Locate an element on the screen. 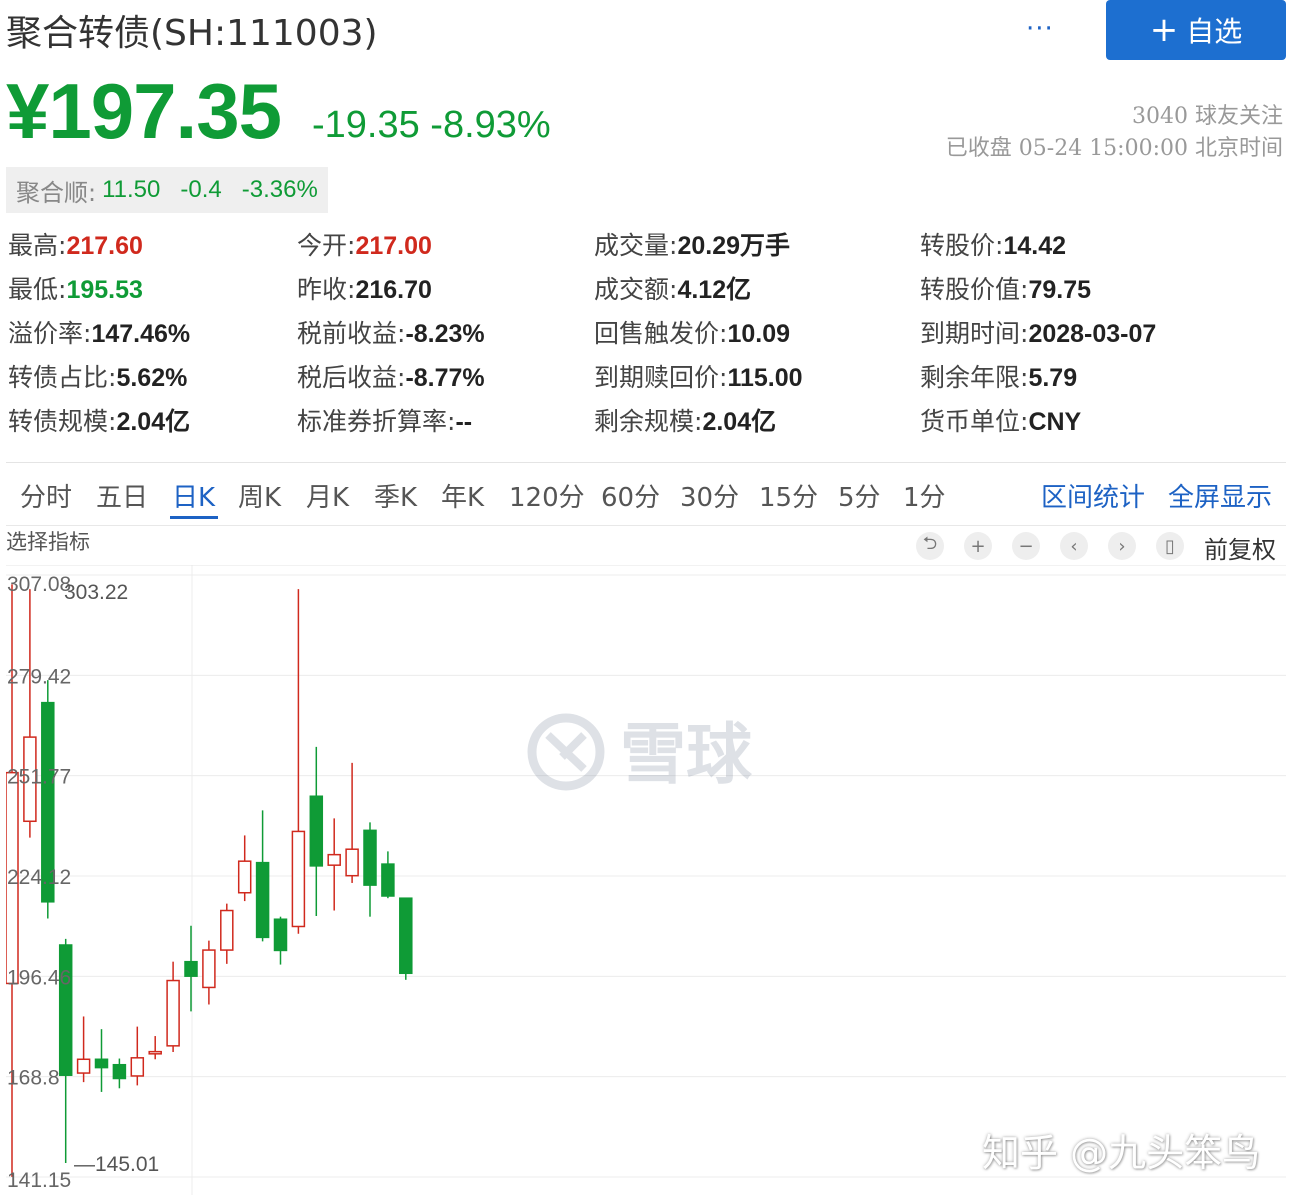 The width and height of the screenshot is (1289, 1200). pan-left-icon: ‹ is located at coordinates (1074, 546).